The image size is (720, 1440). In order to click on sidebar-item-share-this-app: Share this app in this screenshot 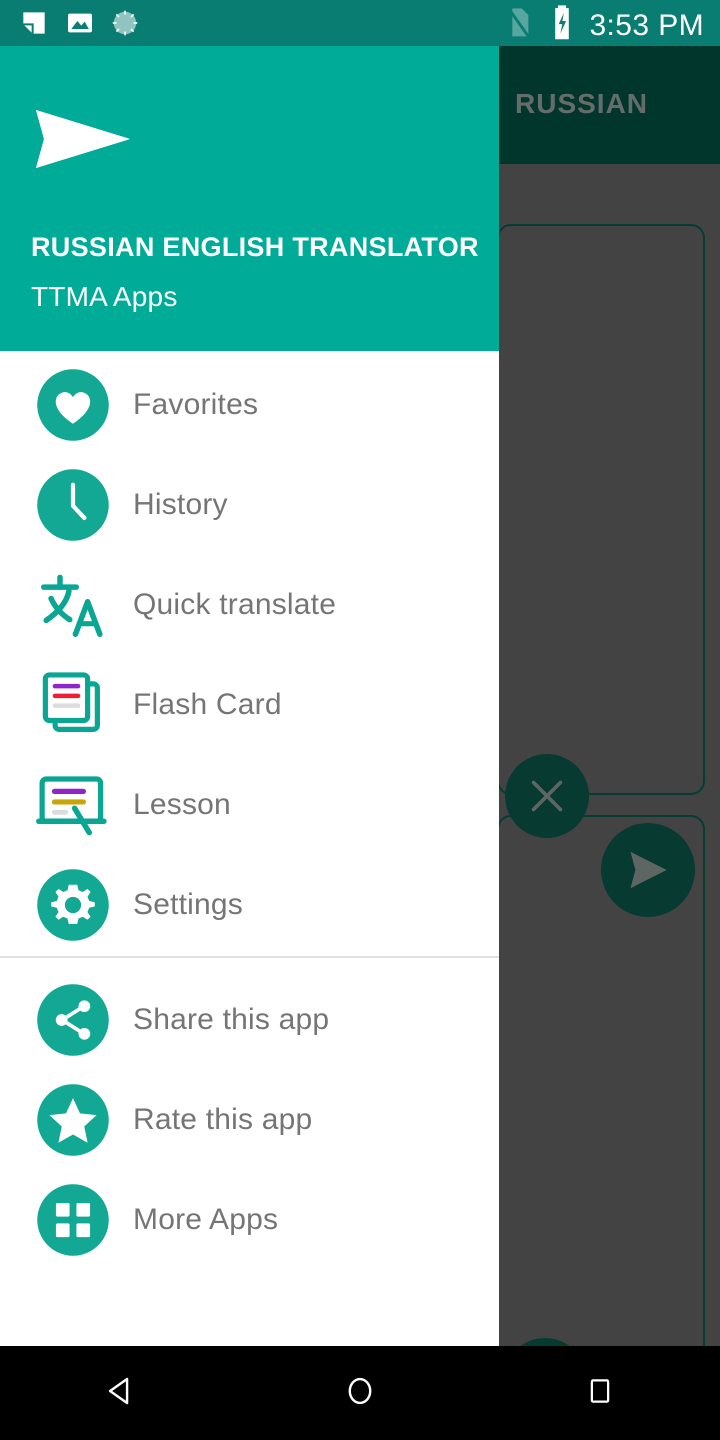, I will do `click(249, 1020)`.